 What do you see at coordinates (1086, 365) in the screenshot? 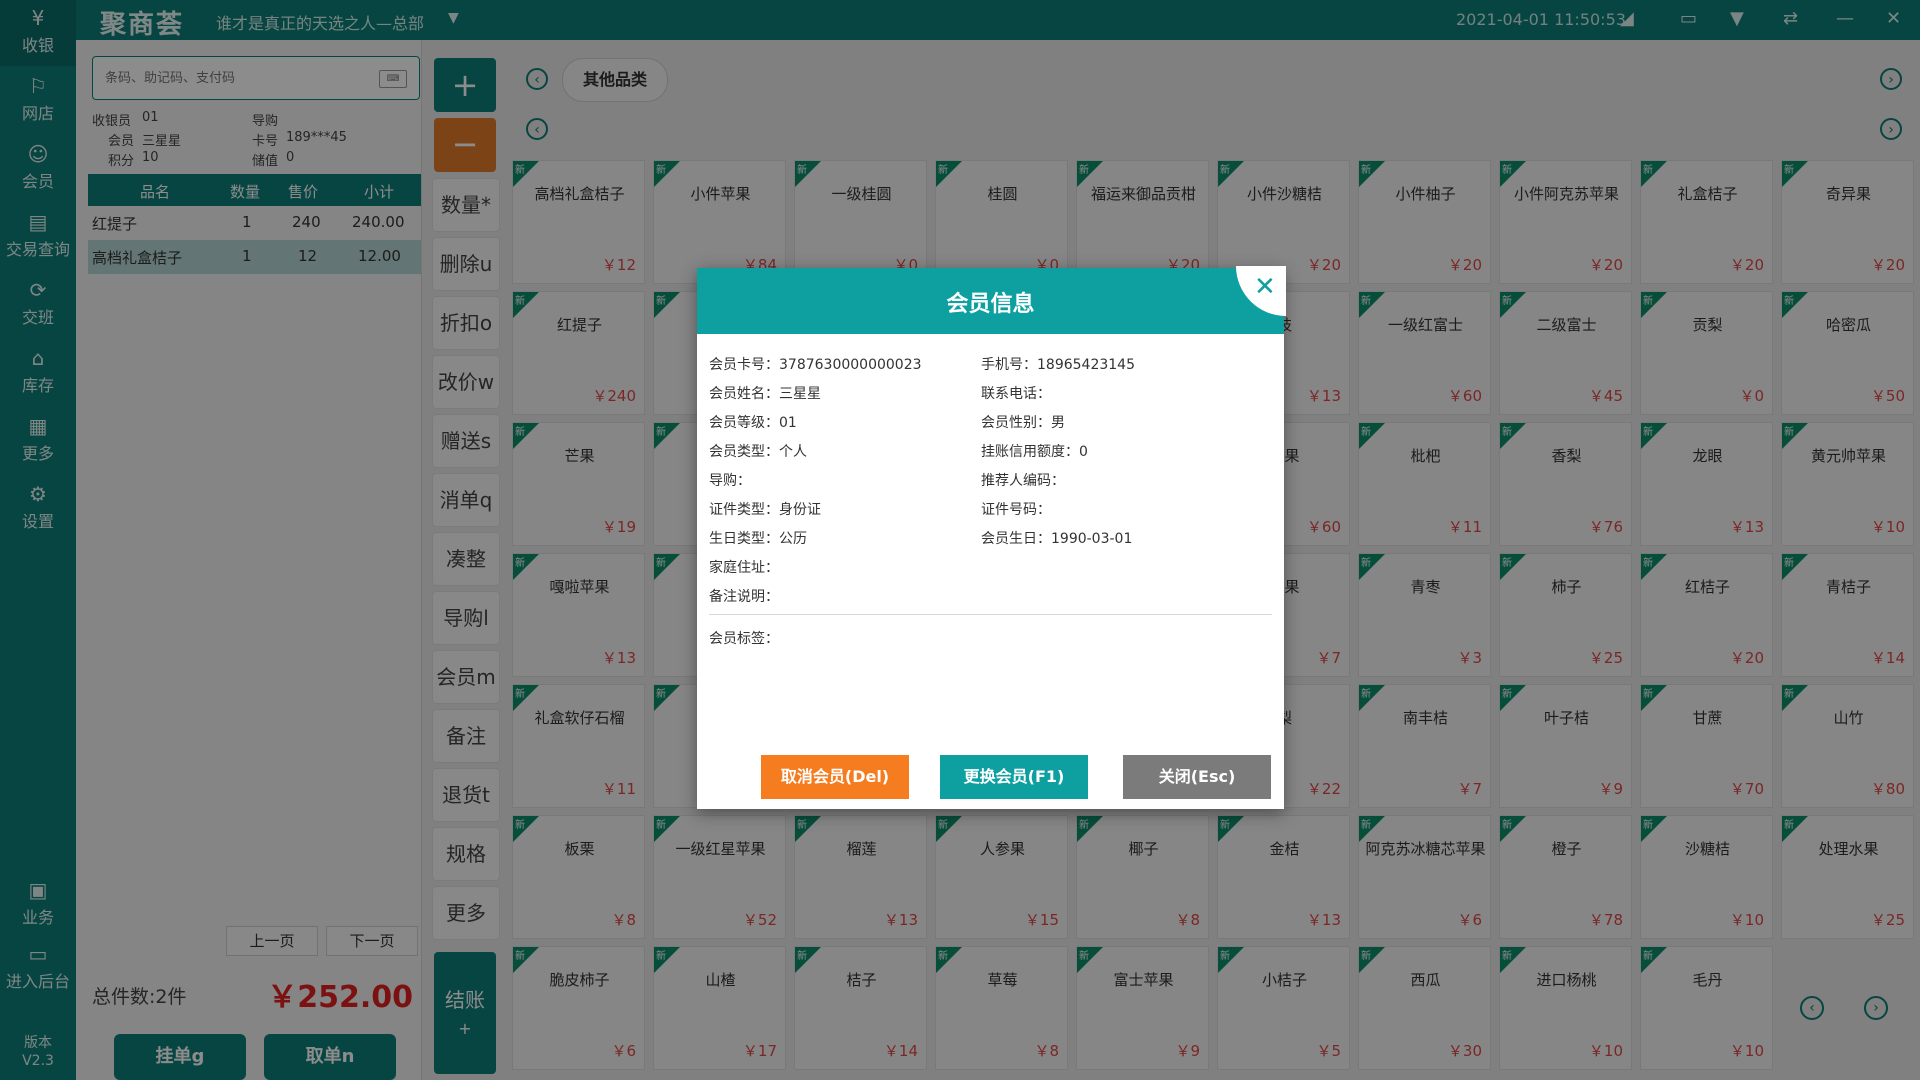
I see `field-value: 18965423145` at bounding box center [1086, 365].